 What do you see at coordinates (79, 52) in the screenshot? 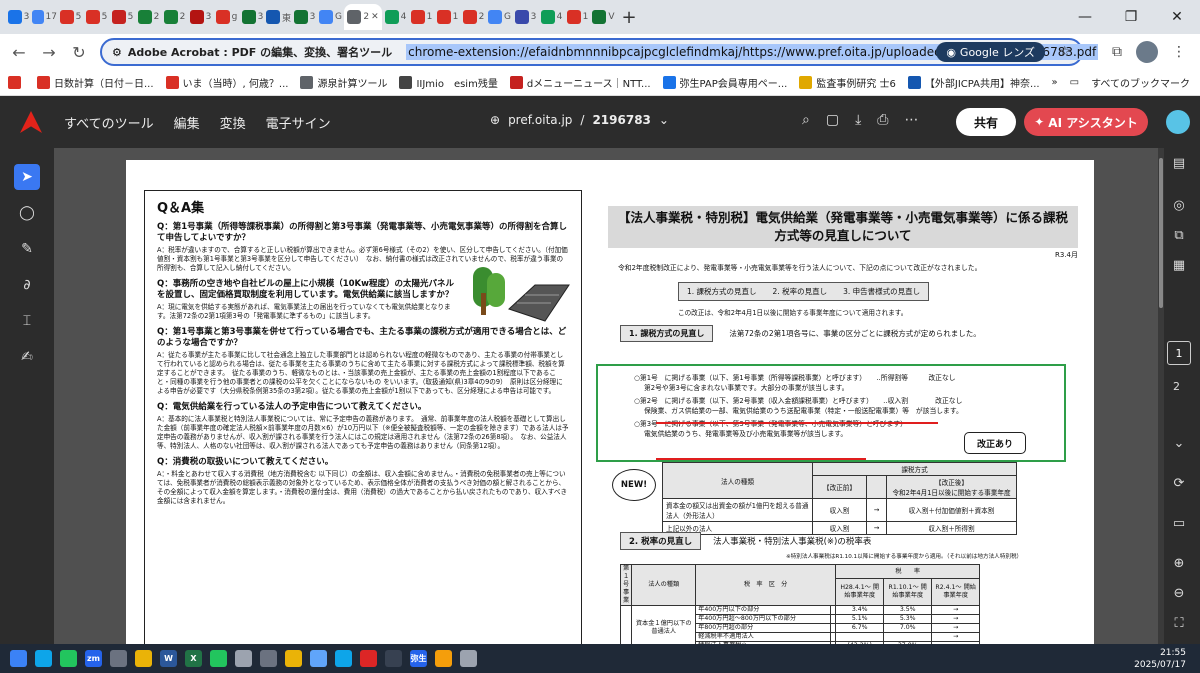
I see `reload-icon: ↻` at bounding box center [79, 52].